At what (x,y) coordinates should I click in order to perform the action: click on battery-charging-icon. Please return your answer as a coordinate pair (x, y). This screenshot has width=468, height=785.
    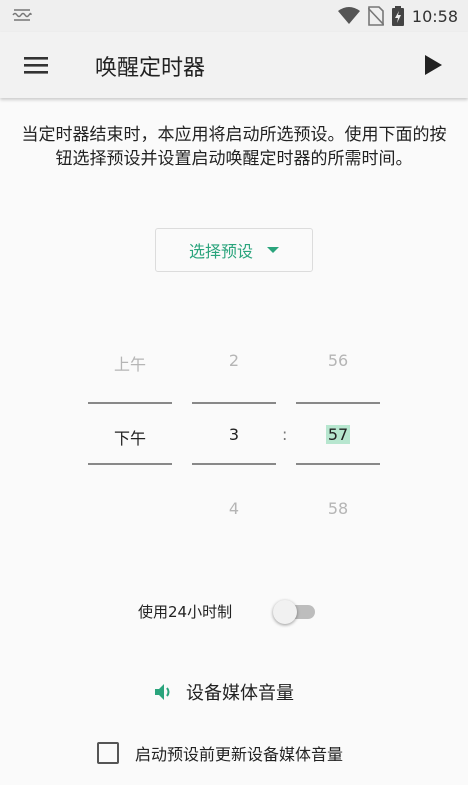
    Looking at the image, I should click on (397, 16).